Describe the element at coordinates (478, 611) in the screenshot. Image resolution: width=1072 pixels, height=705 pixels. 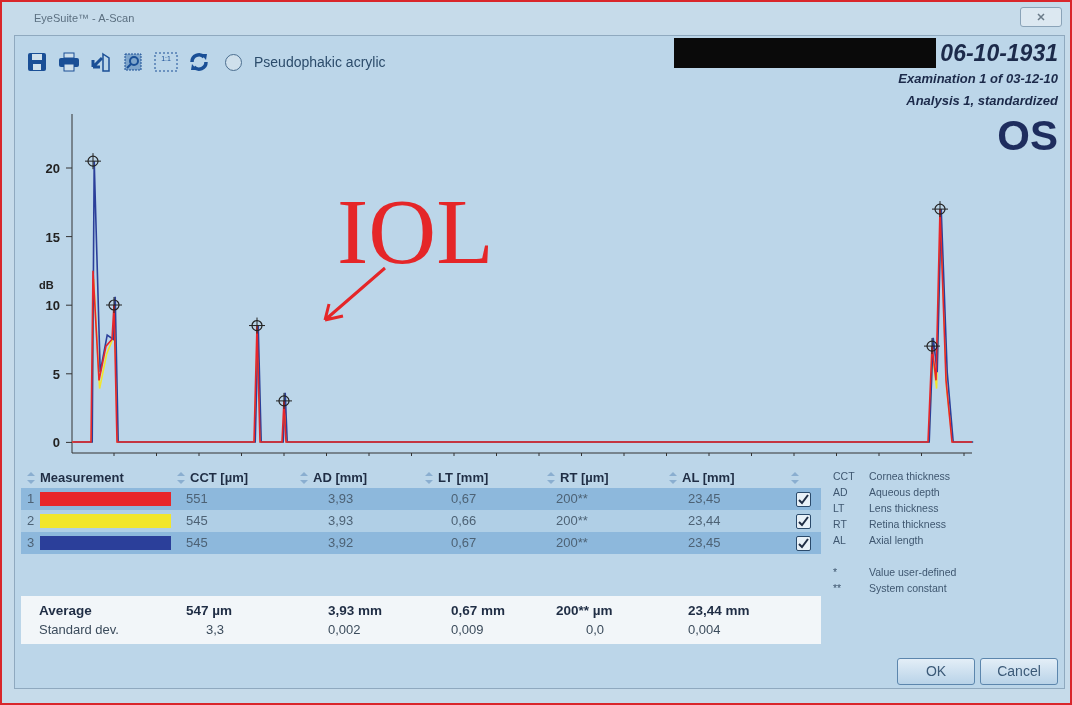
I see `summary-value: 0,67 mm` at that location.